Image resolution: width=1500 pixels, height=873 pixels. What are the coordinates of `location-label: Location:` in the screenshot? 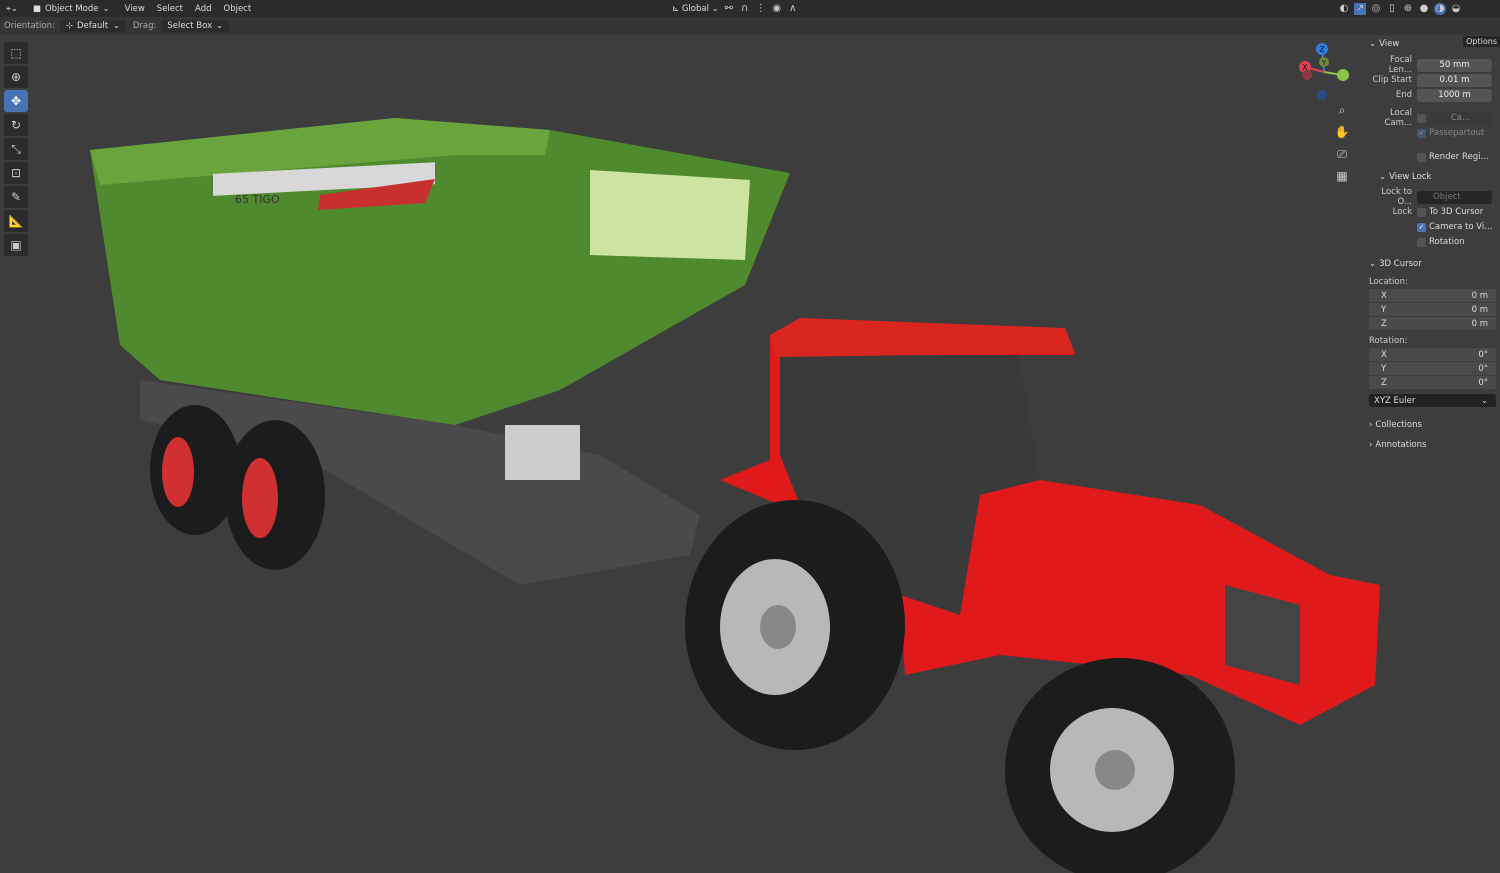 It's located at (1388, 282).